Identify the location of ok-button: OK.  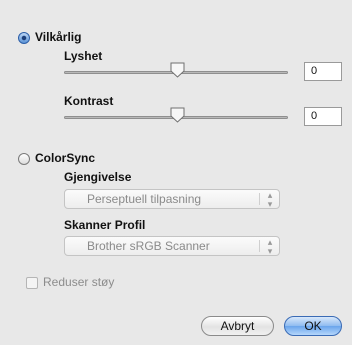
(313, 326).